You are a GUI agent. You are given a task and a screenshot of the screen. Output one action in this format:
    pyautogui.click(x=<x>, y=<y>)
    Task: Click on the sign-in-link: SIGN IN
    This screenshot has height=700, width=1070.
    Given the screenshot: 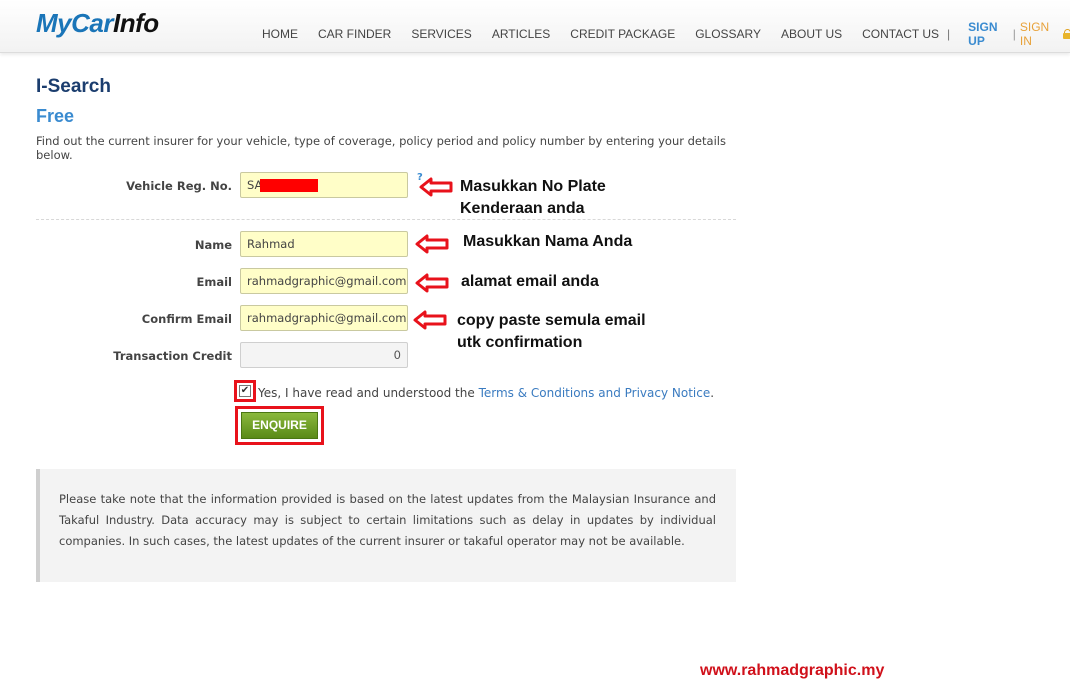 What is the action you would take?
    pyautogui.click(x=1038, y=34)
    